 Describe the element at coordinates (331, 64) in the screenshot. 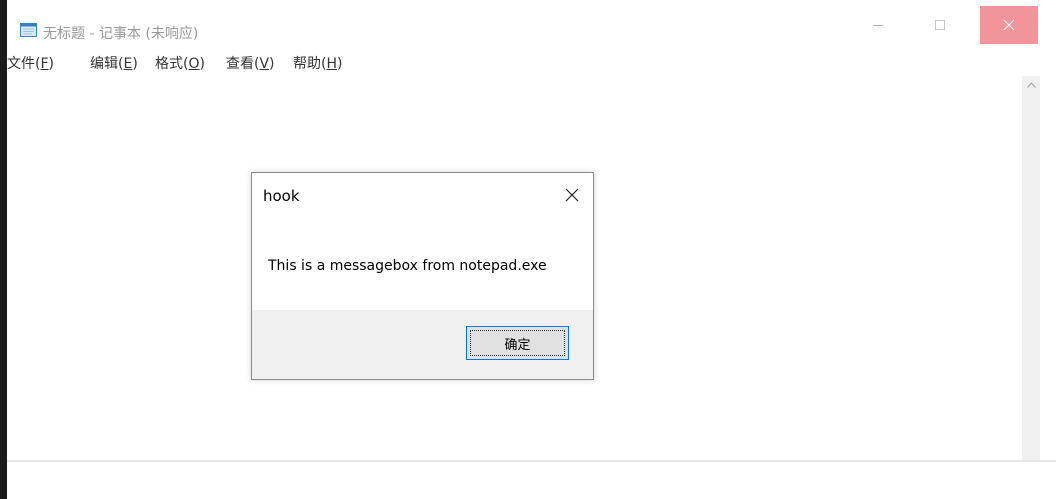

I see `menu-help-accesskey: H` at that location.